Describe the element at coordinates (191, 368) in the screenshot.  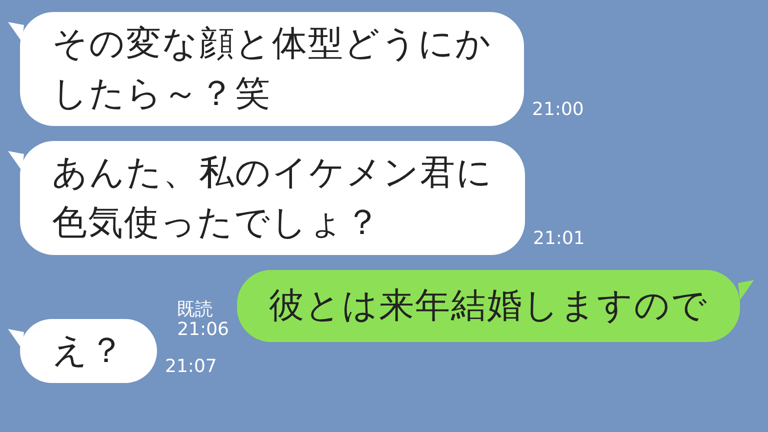
I see `message-time: 21:07` at that location.